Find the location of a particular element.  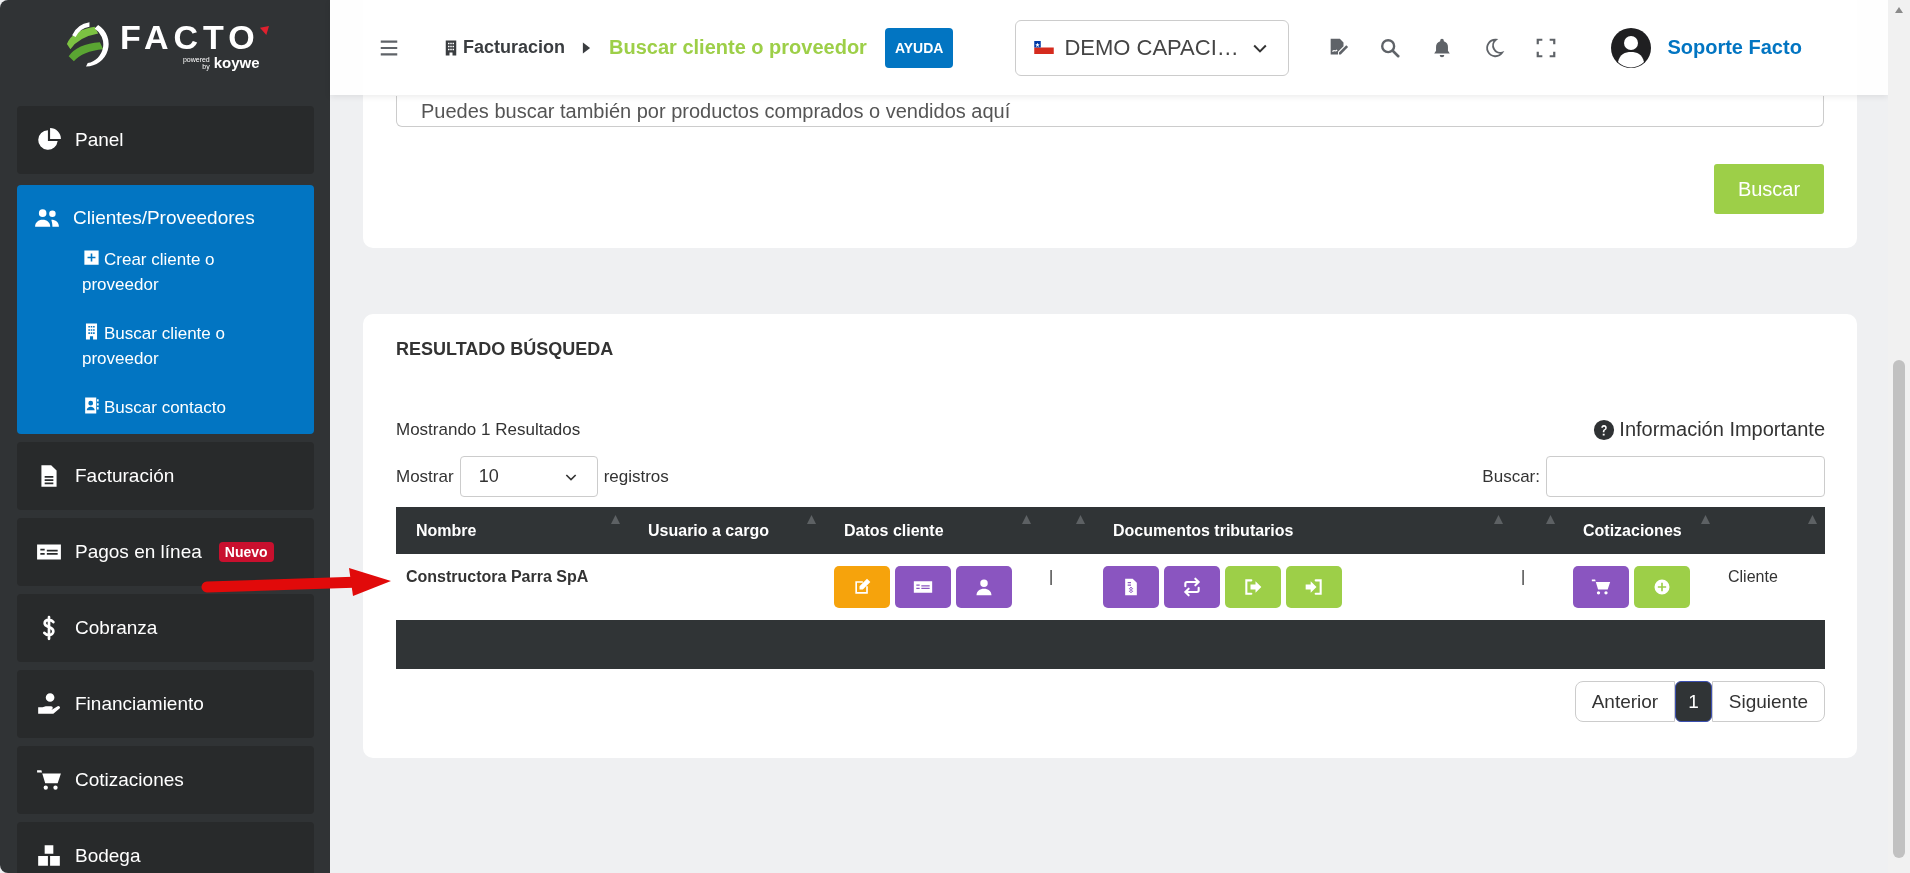

sidebar-item: Pagos en línea Nuevo is located at coordinates (165, 552).